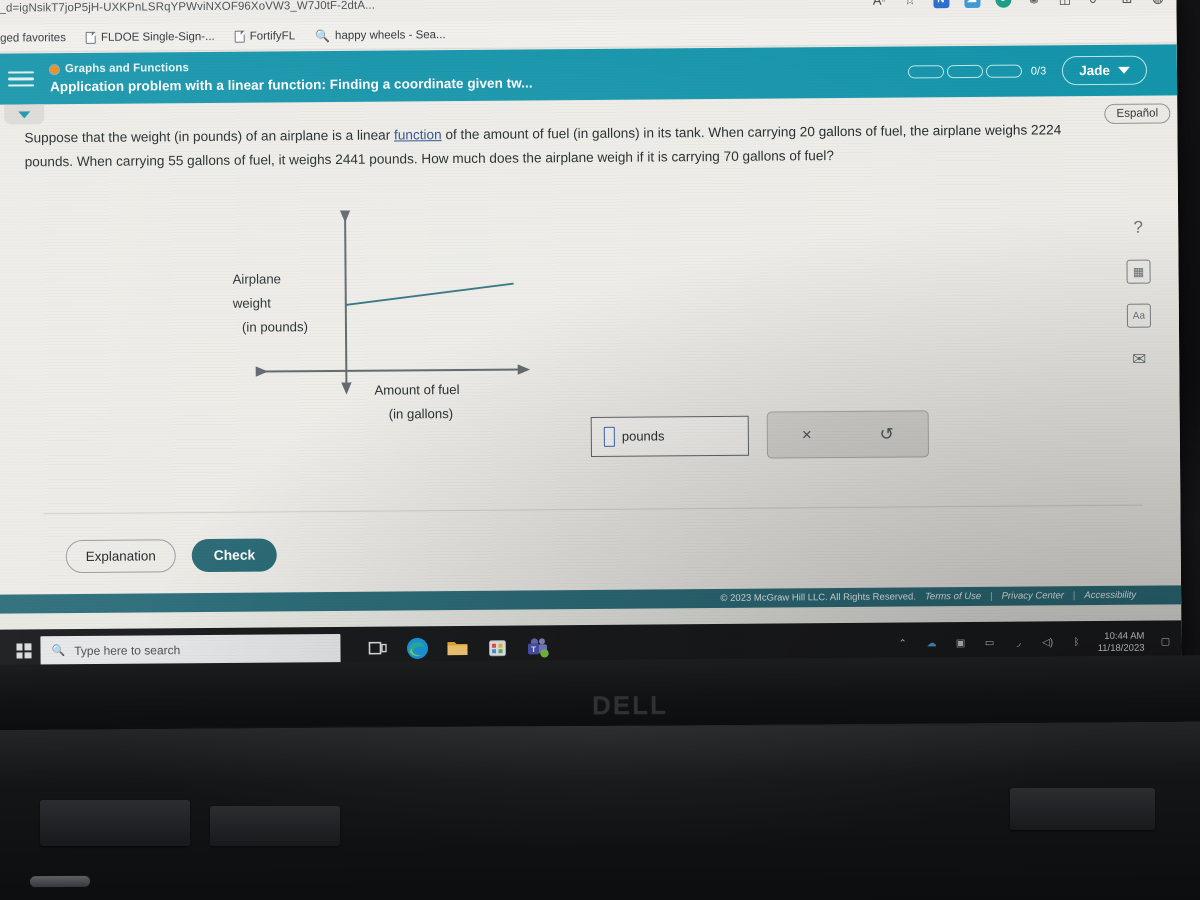 The width and height of the screenshot is (1200, 900). I want to click on split-screen-icon: ◫, so click(1064, 3).